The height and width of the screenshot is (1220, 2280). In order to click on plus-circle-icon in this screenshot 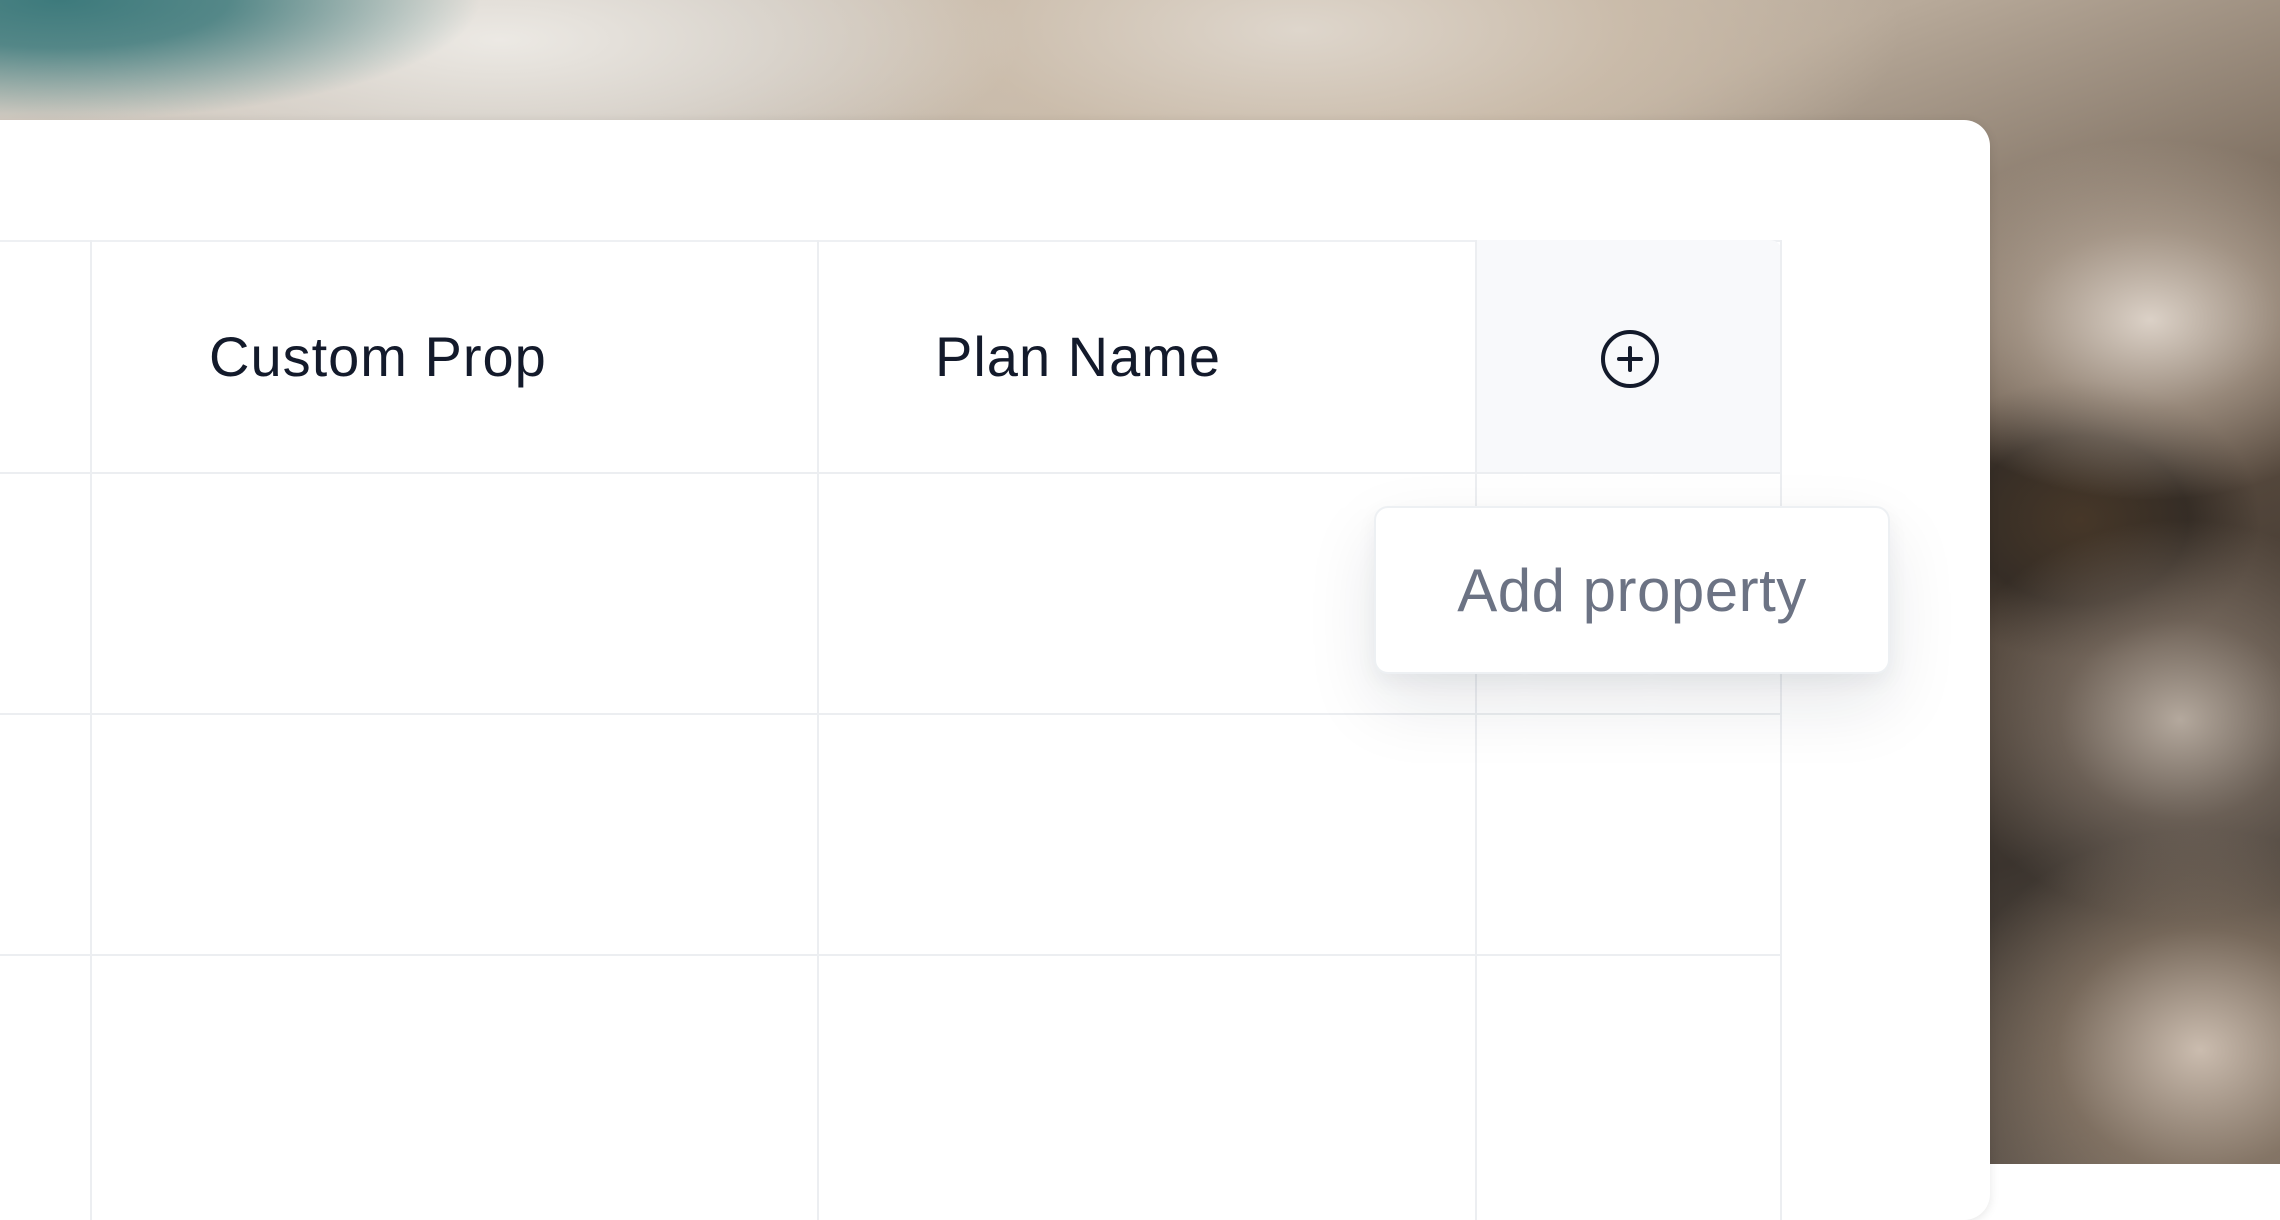, I will do `click(1630, 359)`.